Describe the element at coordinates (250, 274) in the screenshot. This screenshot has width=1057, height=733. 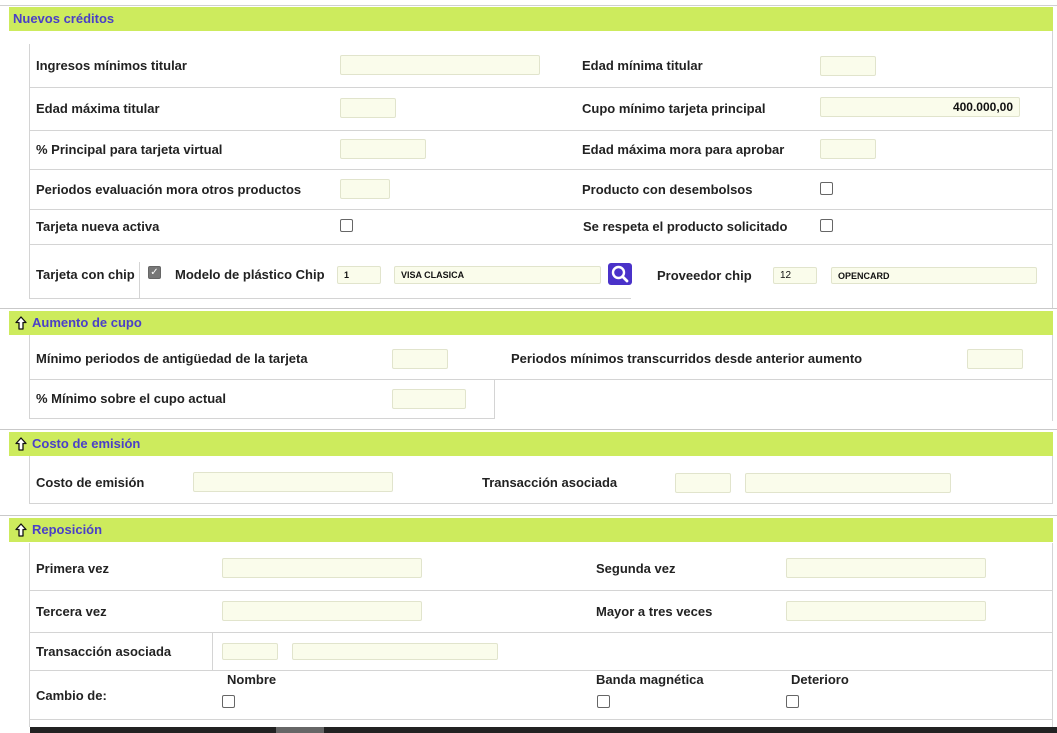
I see `label-modelo-plastico-chip: Modelo de plástico Chip` at that location.